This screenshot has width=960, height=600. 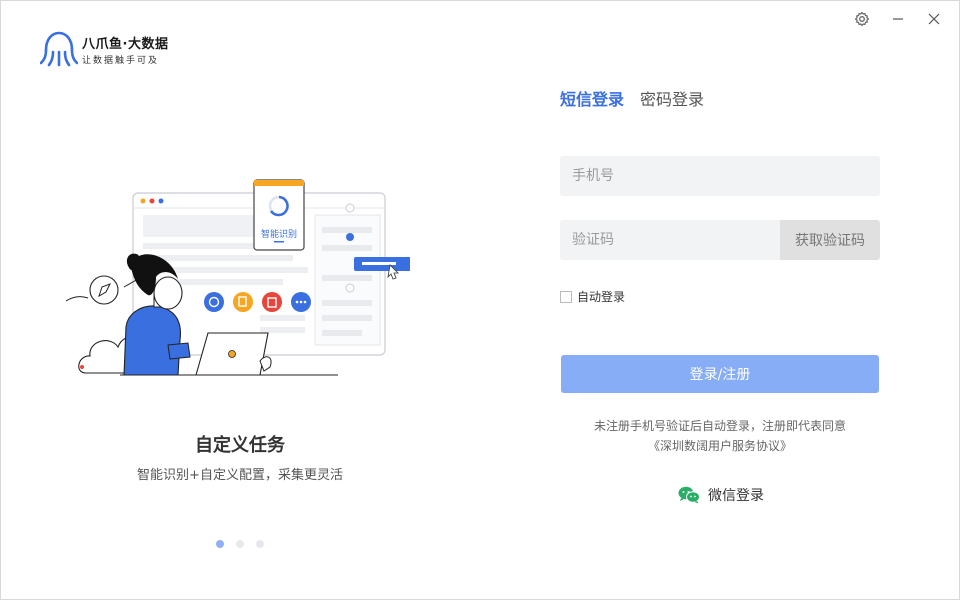 I want to click on user-agreement-link: 《深圳数阔用户服务协议》, so click(x=720, y=445).